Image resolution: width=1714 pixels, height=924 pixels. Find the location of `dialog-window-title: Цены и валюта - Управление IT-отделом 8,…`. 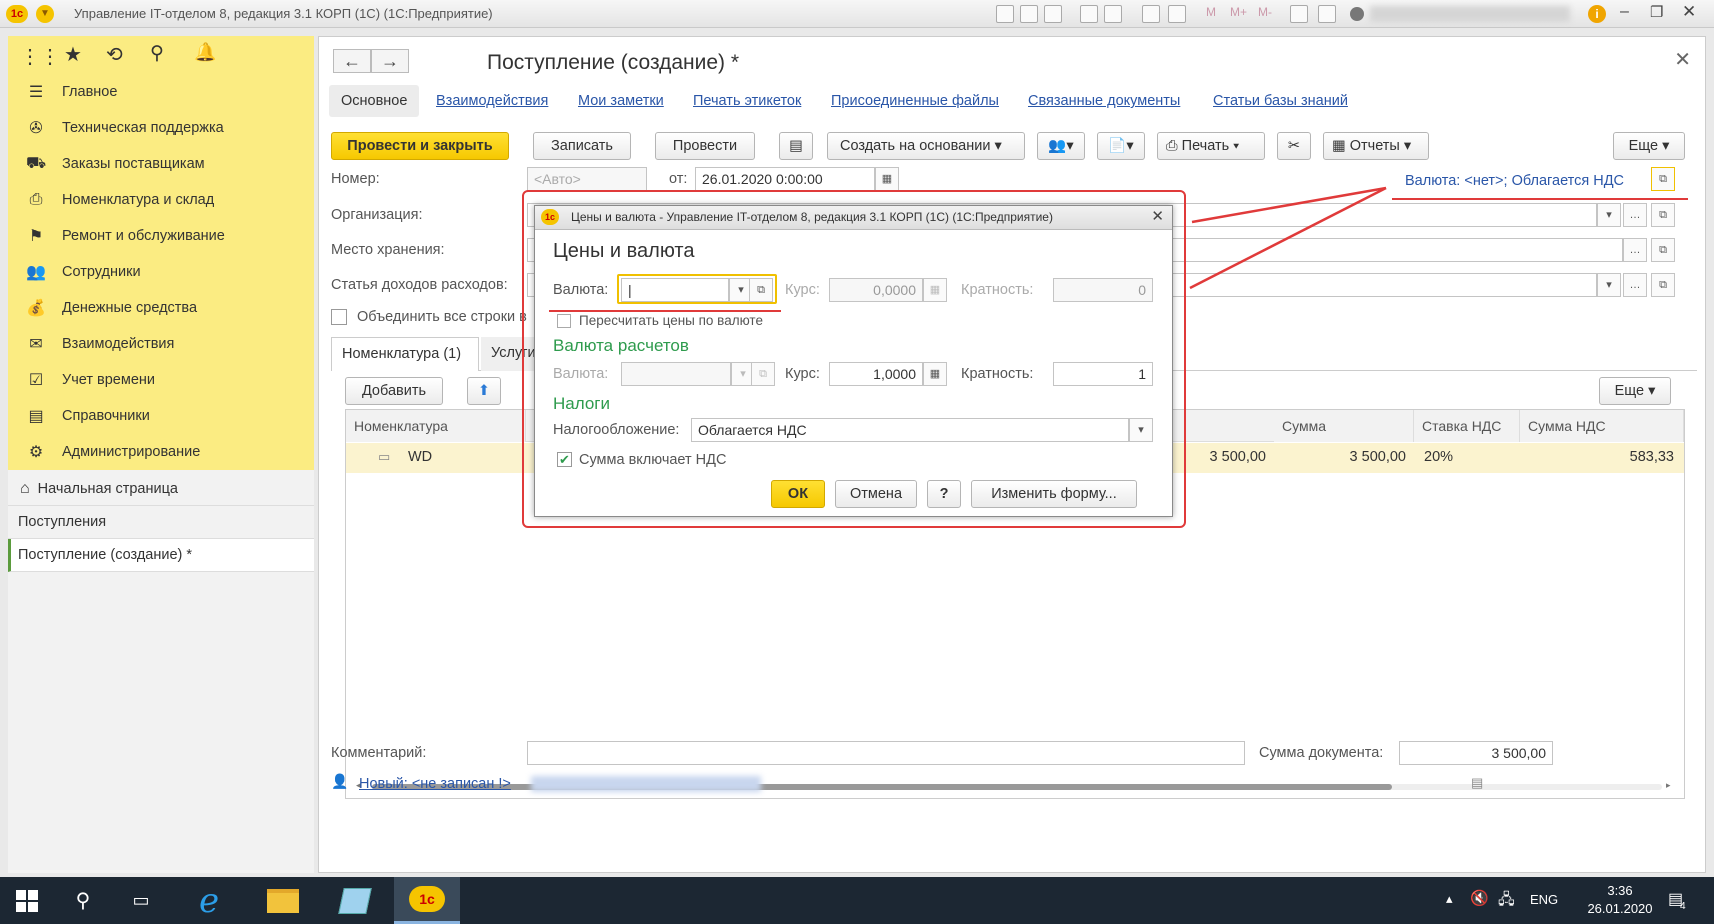

dialog-window-title: Цены и валюта - Управление IT-отделом 8,… is located at coordinates (812, 217).